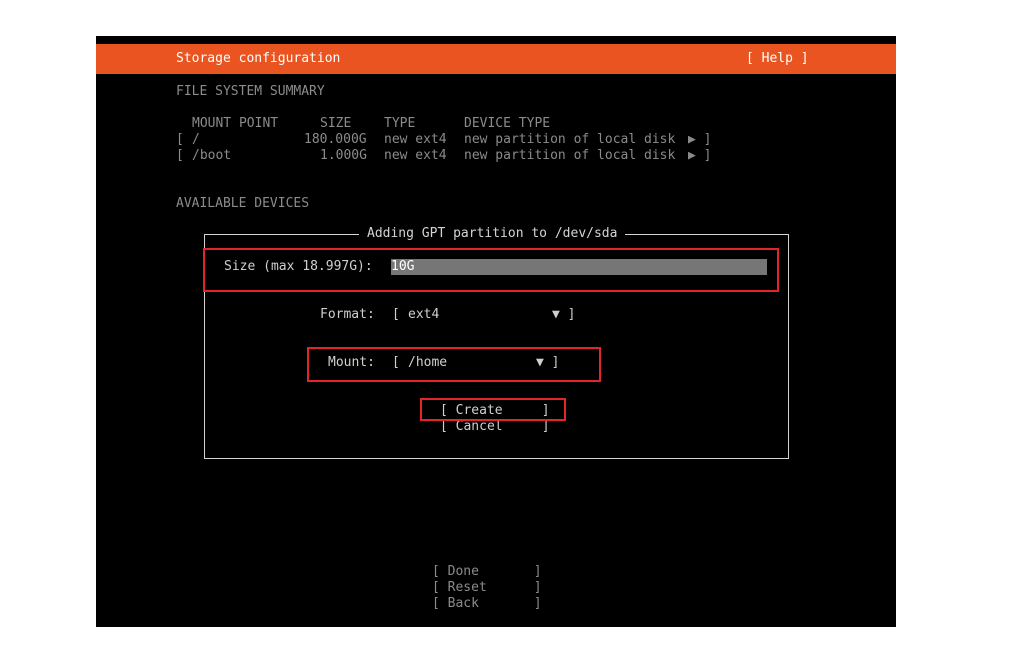  Describe the element at coordinates (777, 59) in the screenshot. I see `help-button: [ Help ]` at that location.